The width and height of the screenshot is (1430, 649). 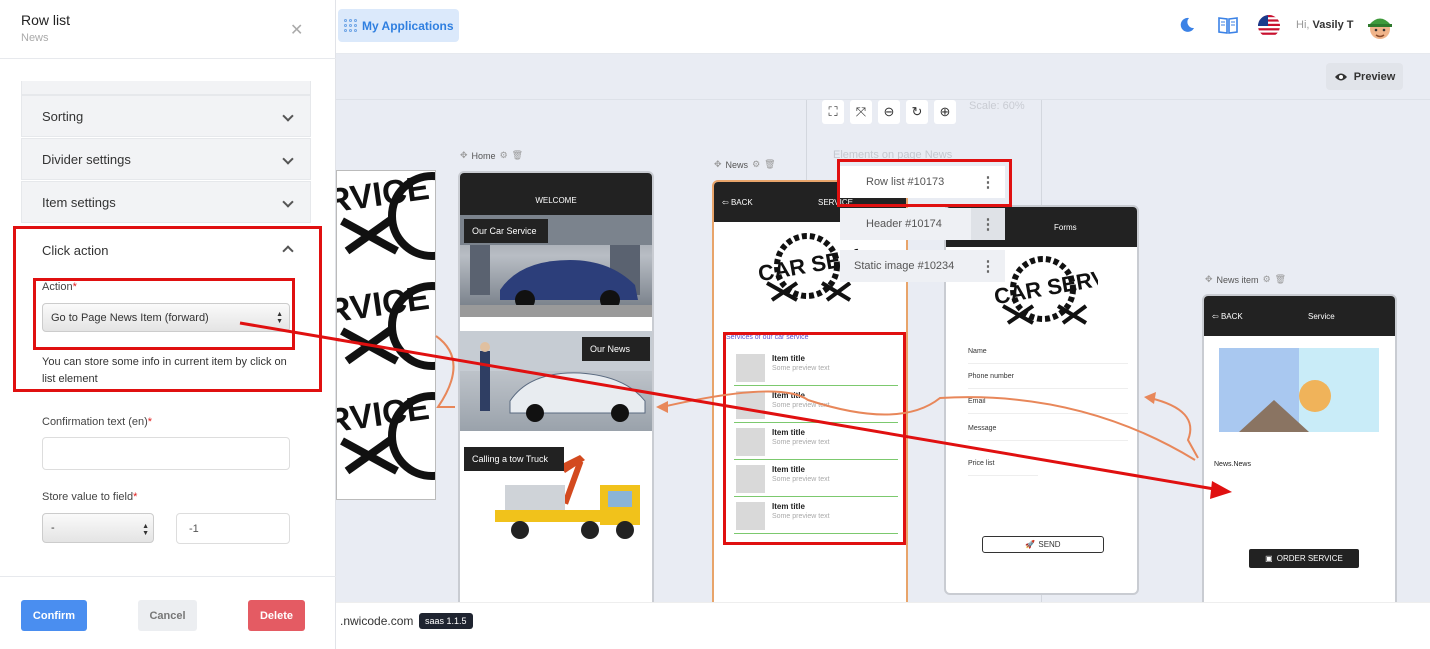 I want to click on element-static-image: Static image #10234 ⋮, so click(x=922, y=266).